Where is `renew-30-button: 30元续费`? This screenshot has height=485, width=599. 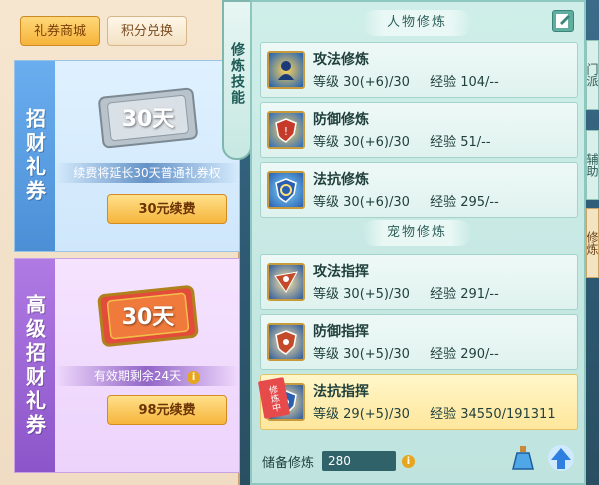
renew-30-button: 30元续费 is located at coordinates (167, 209).